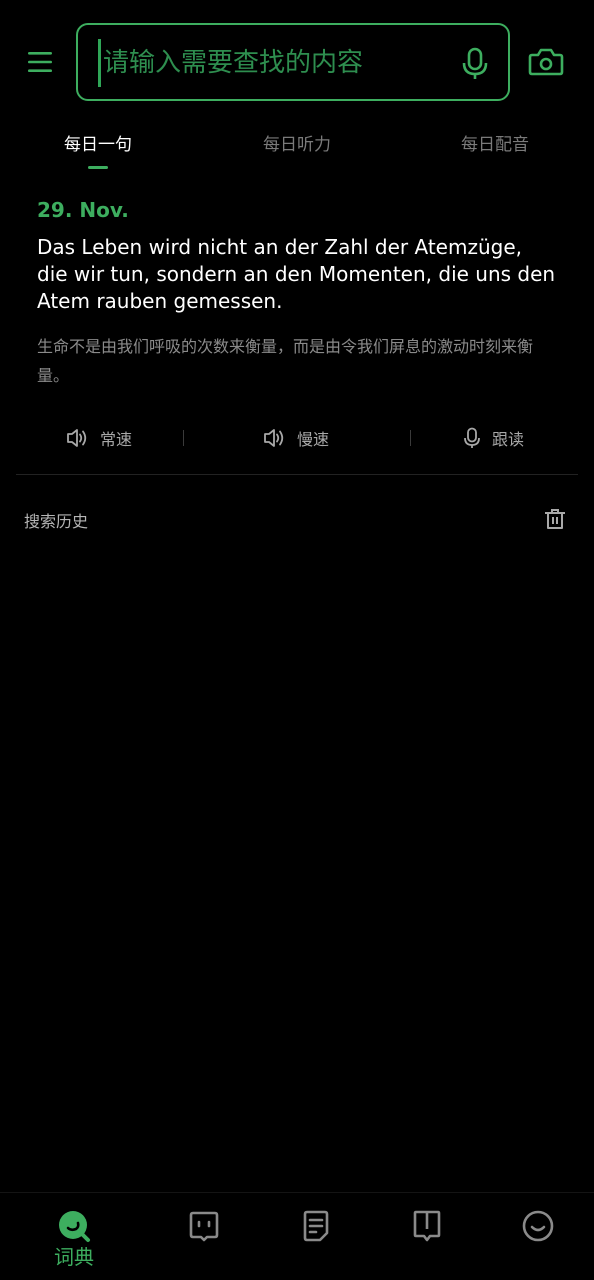 Image resolution: width=594 pixels, height=1280 pixels. What do you see at coordinates (99, 438) in the screenshot?
I see `normal-speed-button: 常速` at bounding box center [99, 438].